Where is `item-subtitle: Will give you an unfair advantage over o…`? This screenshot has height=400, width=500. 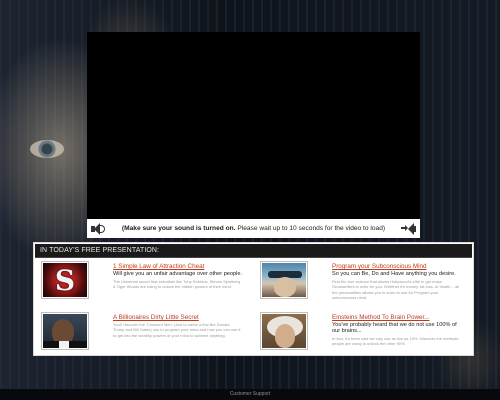 item-subtitle: Will give you an unfair advantage over o… is located at coordinates (178, 274).